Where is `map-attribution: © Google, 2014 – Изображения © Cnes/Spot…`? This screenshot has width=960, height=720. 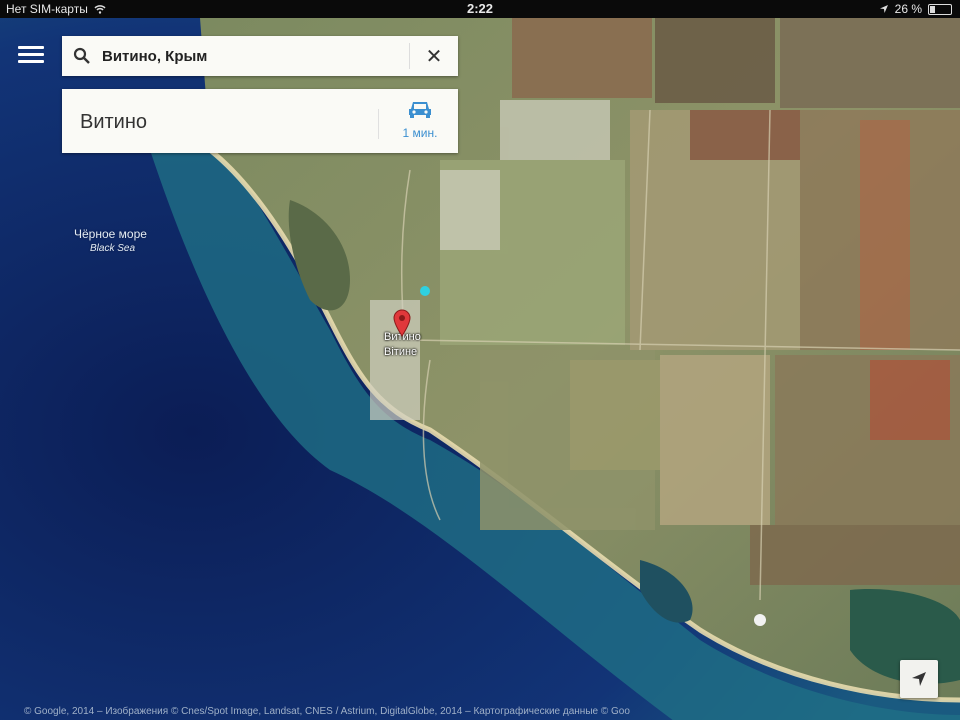
map-attribution: © Google, 2014 – Изображения © Cnes/Spot… is located at coordinates (327, 711).